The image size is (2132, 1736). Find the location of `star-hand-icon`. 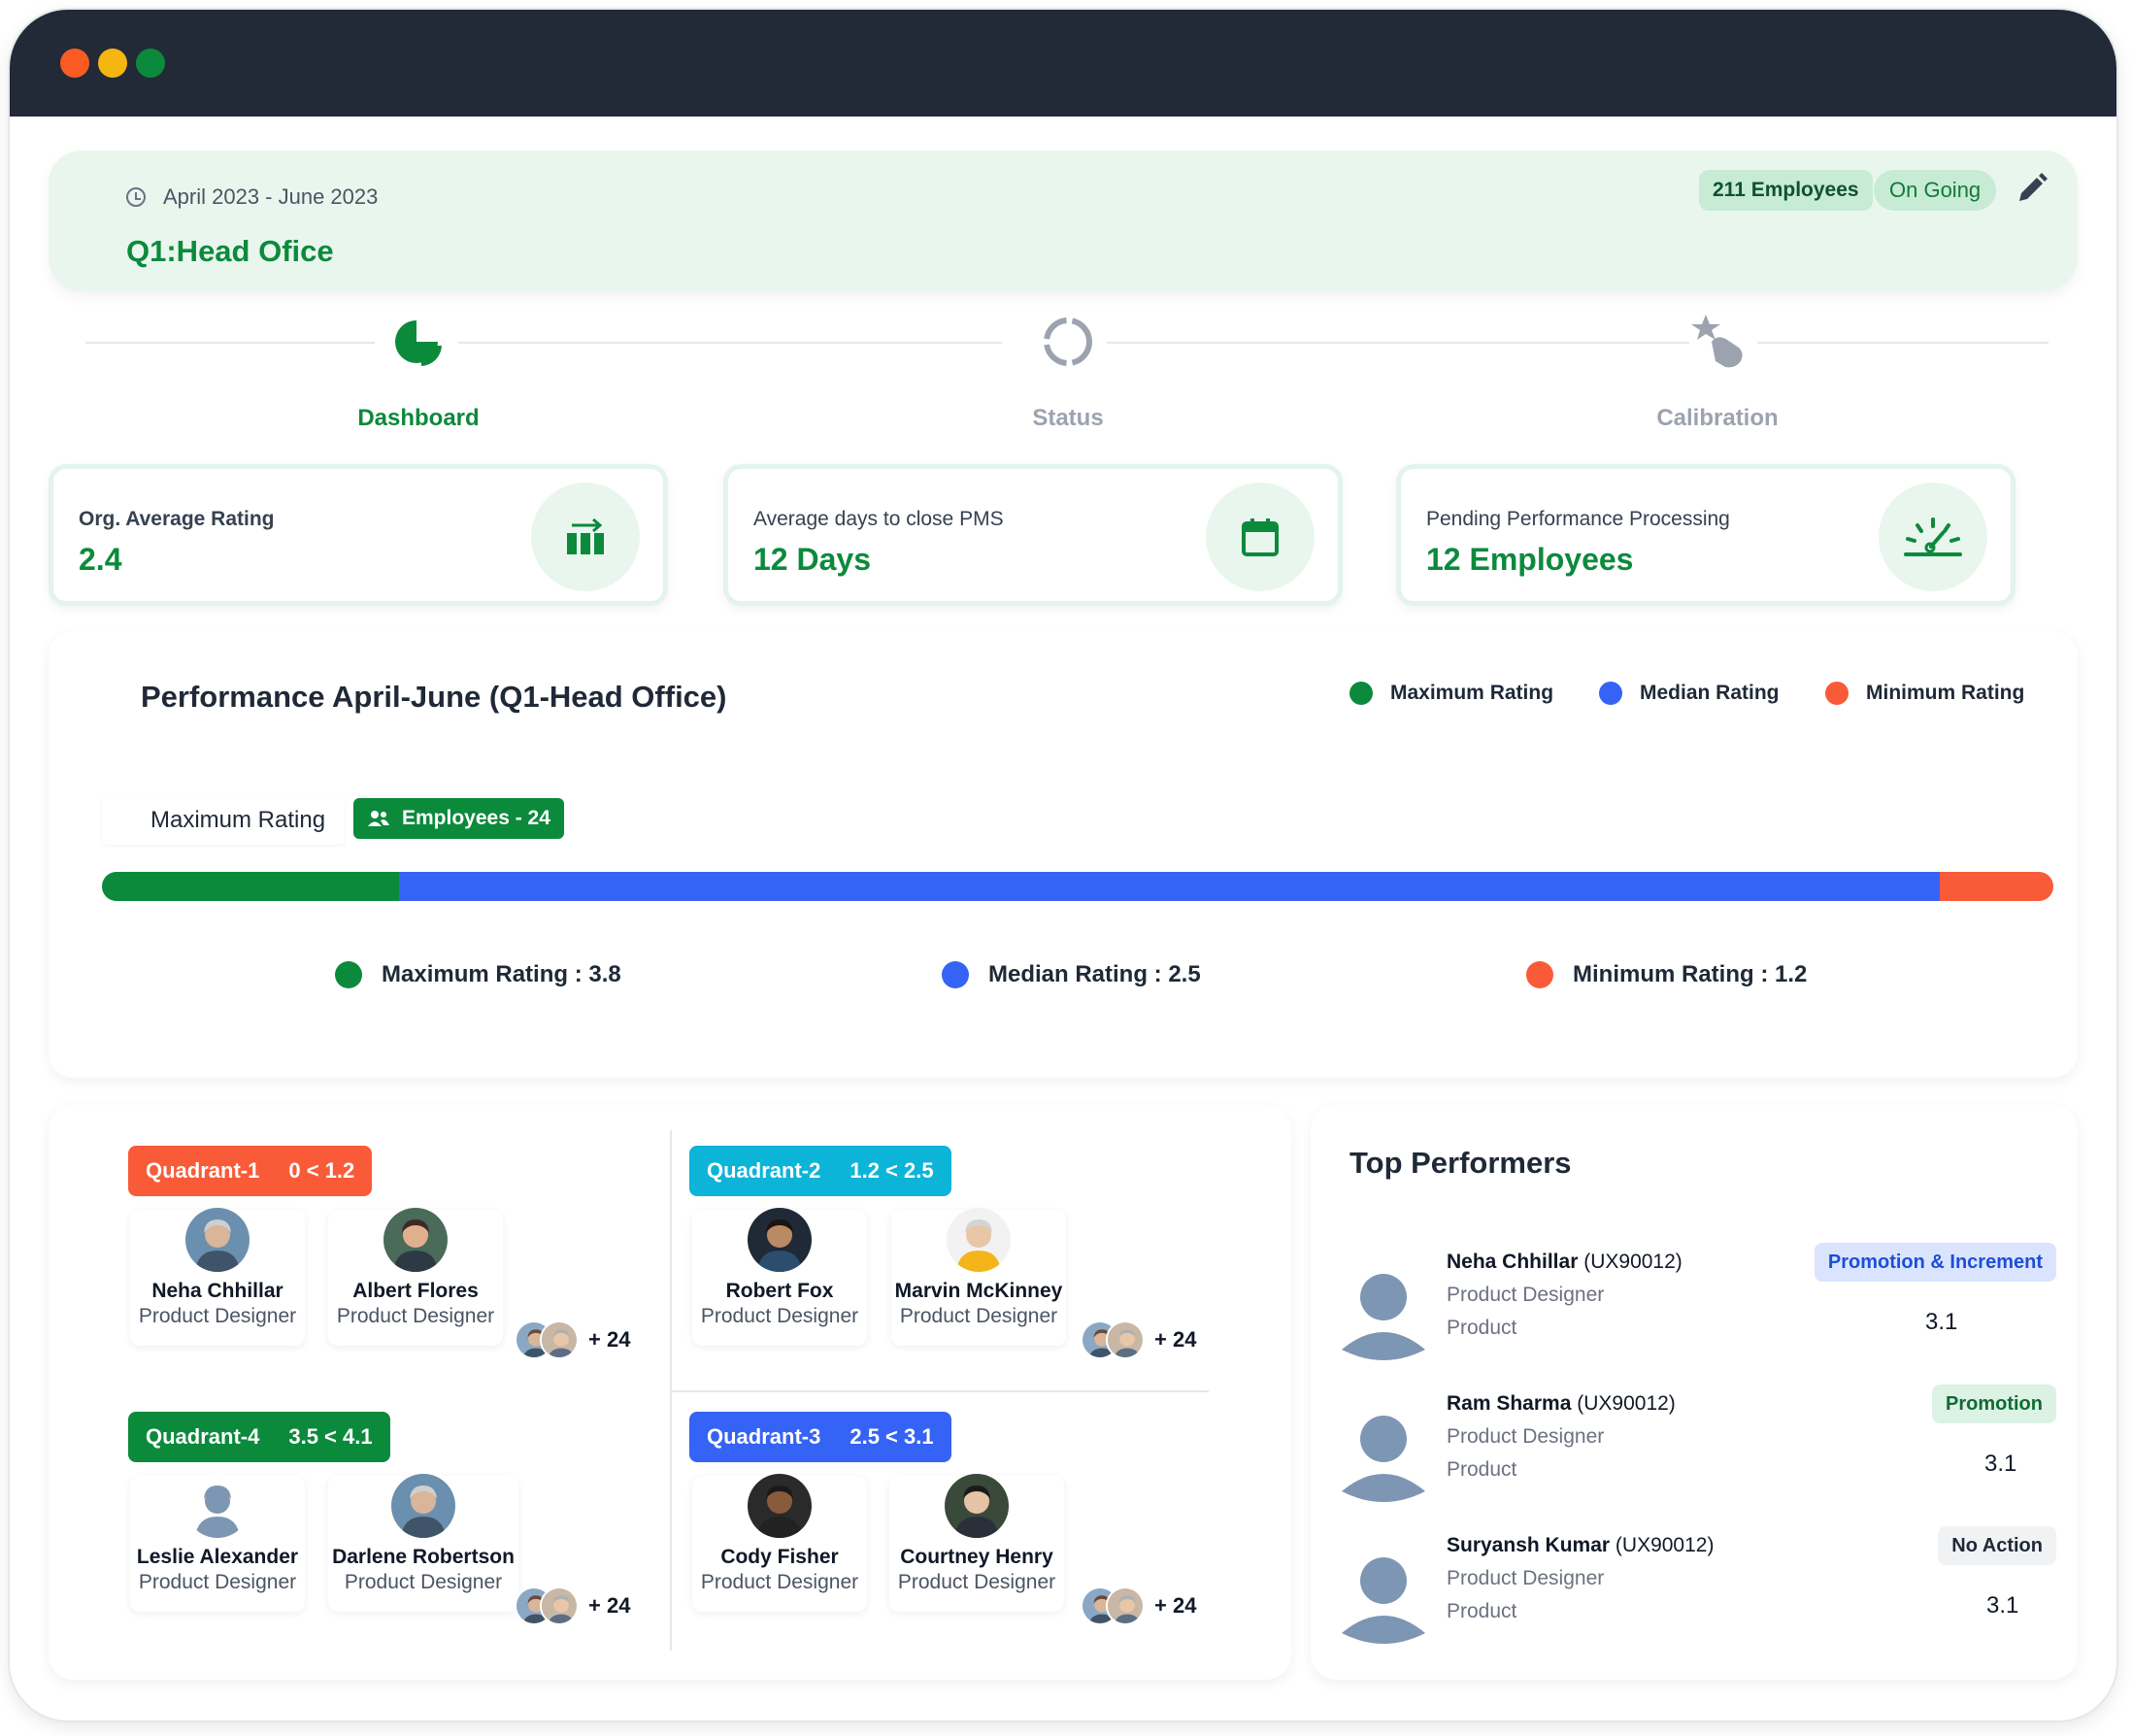

star-hand-icon is located at coordinates (1717, 341).